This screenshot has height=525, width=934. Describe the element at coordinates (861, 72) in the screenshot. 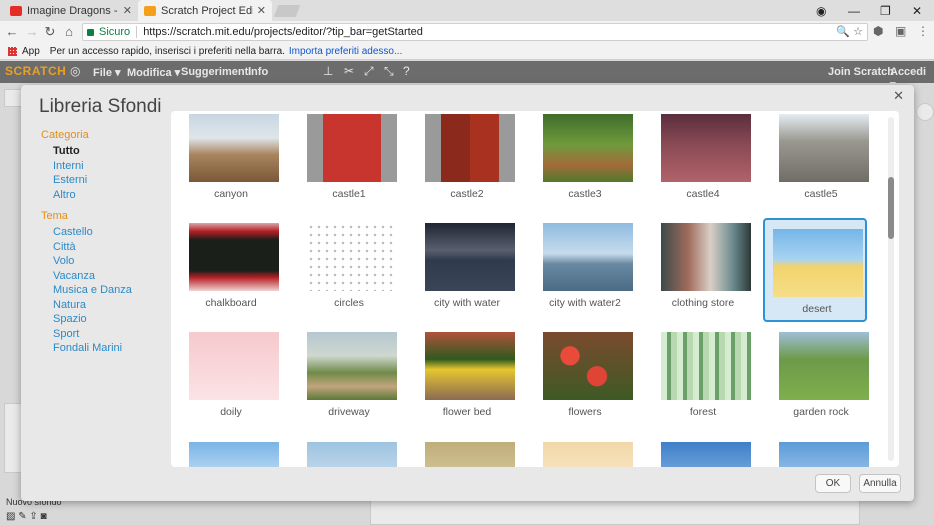

I see `join-scratch-link: Join Scratch` at that location.